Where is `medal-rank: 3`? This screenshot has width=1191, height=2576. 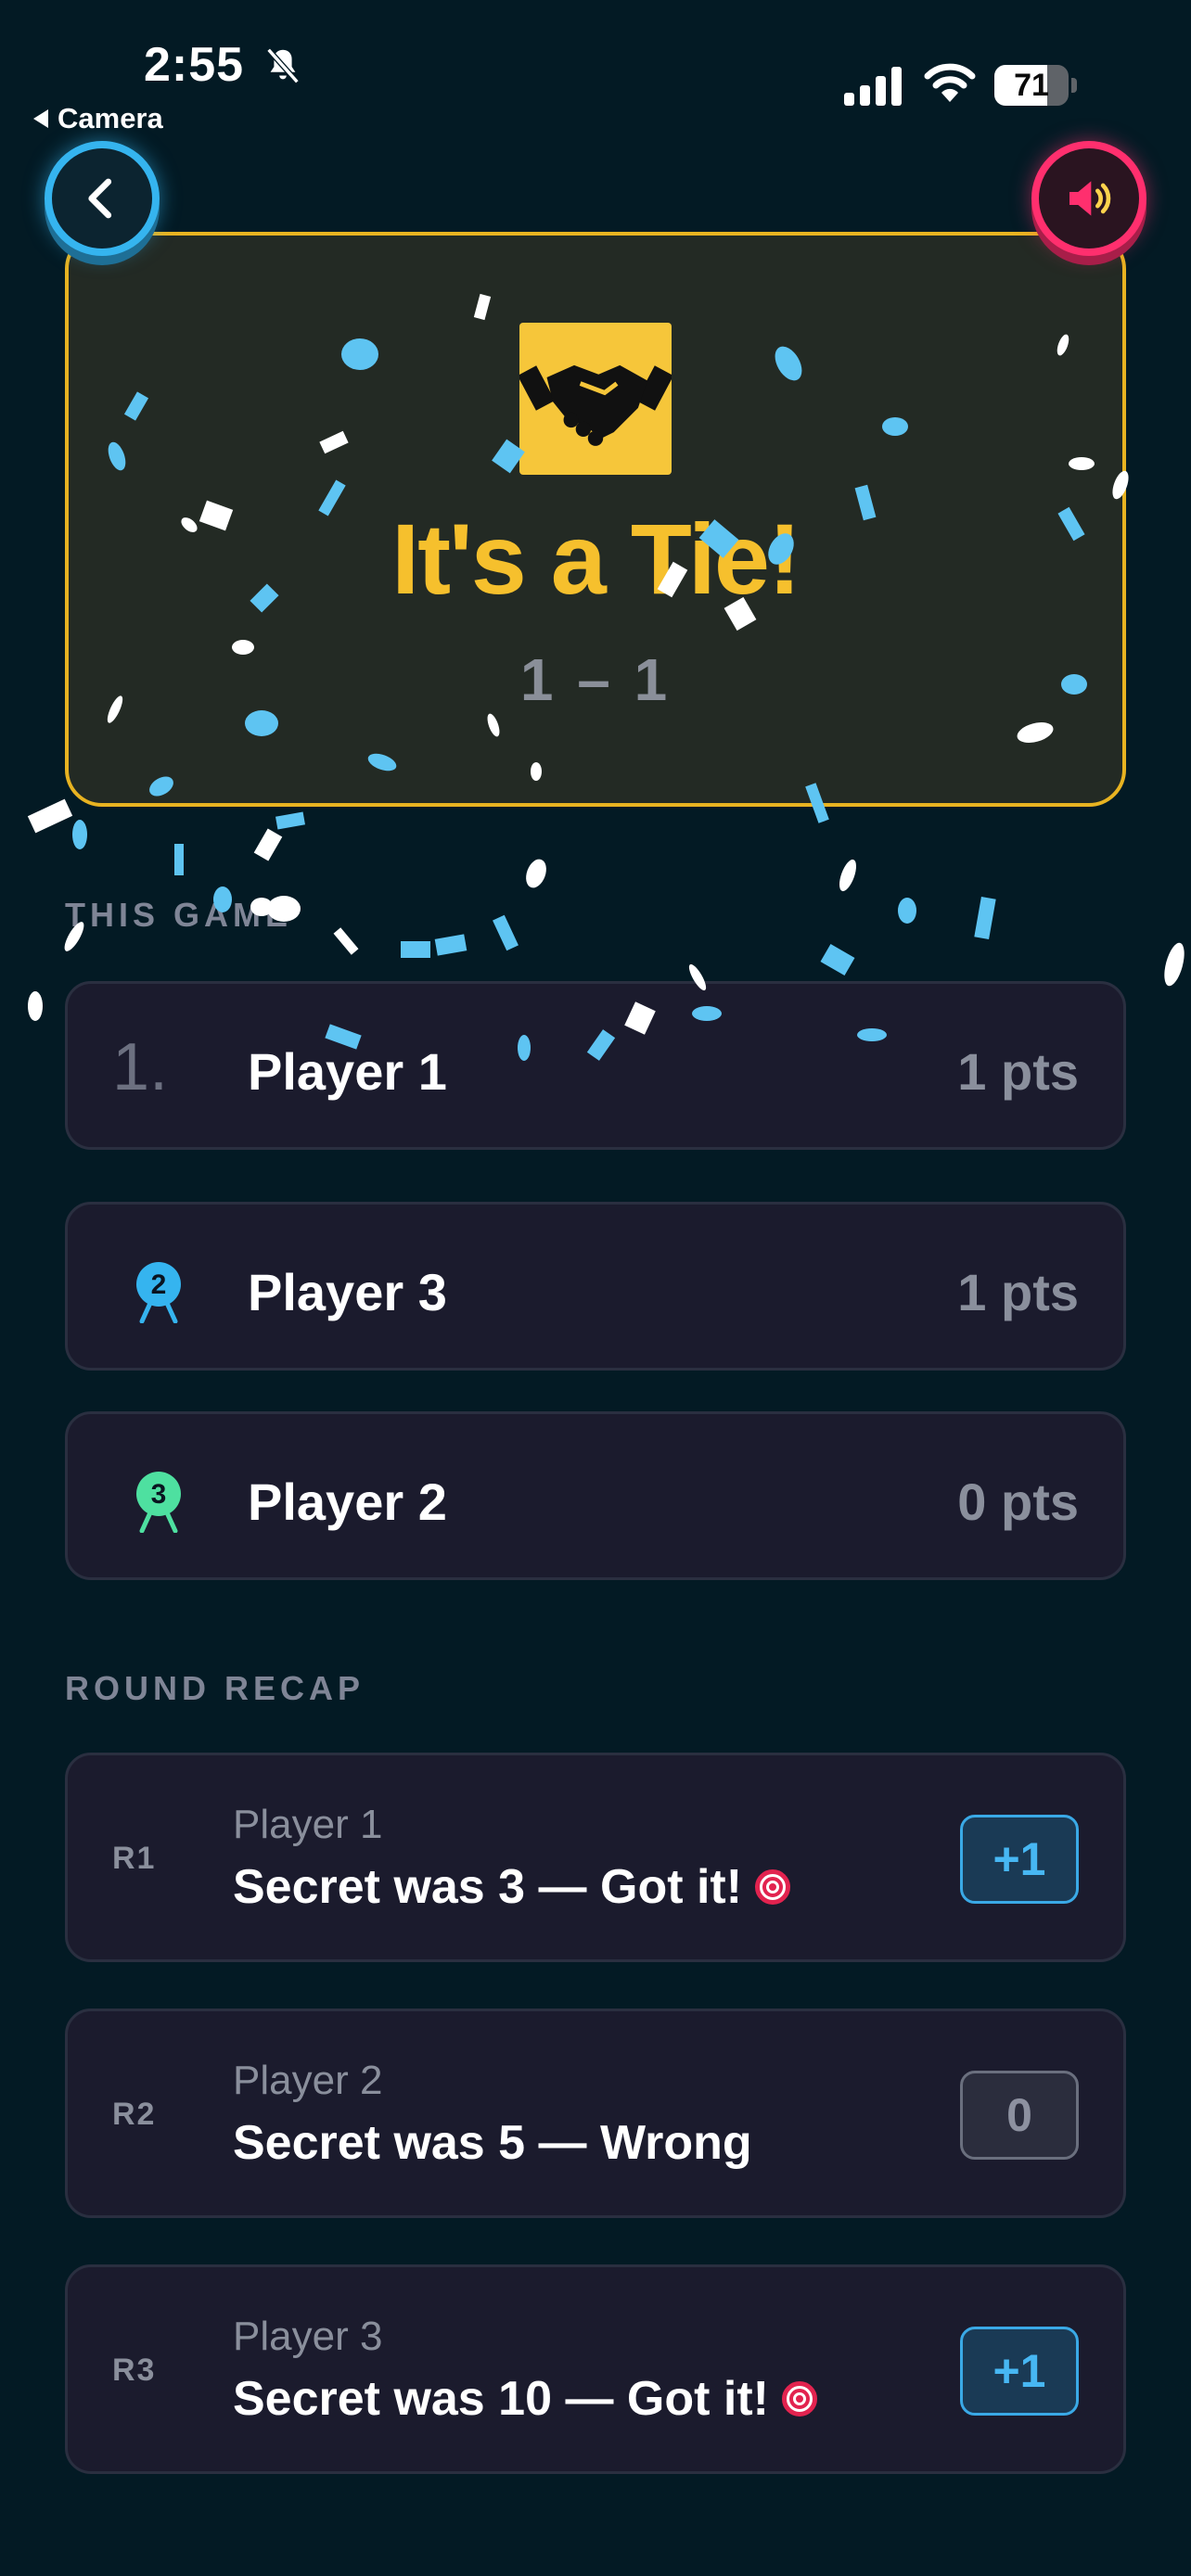
medal-rank: 3 is located at coordinates (159, 1494).